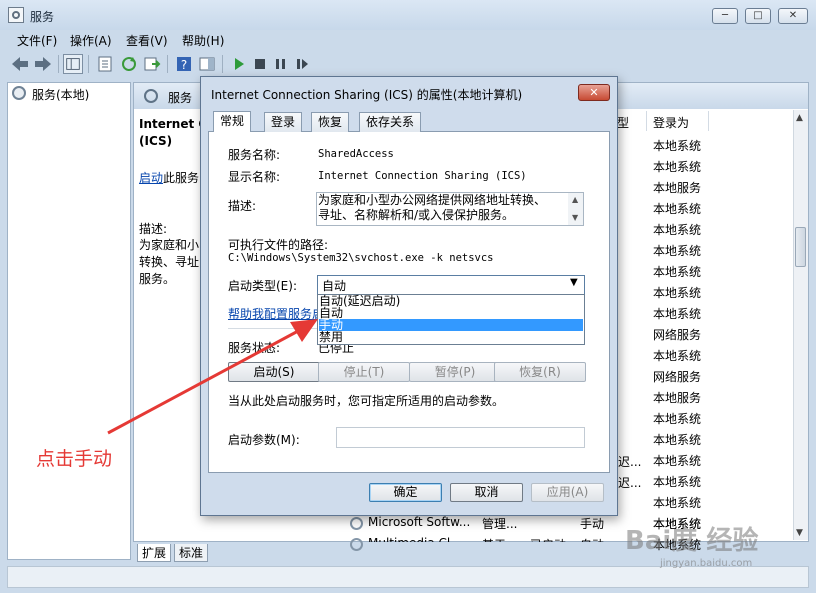 This screenshot has height=593, width=816. I want to click on scroll-up-arrow-icon: ▲, so click(799, 118).